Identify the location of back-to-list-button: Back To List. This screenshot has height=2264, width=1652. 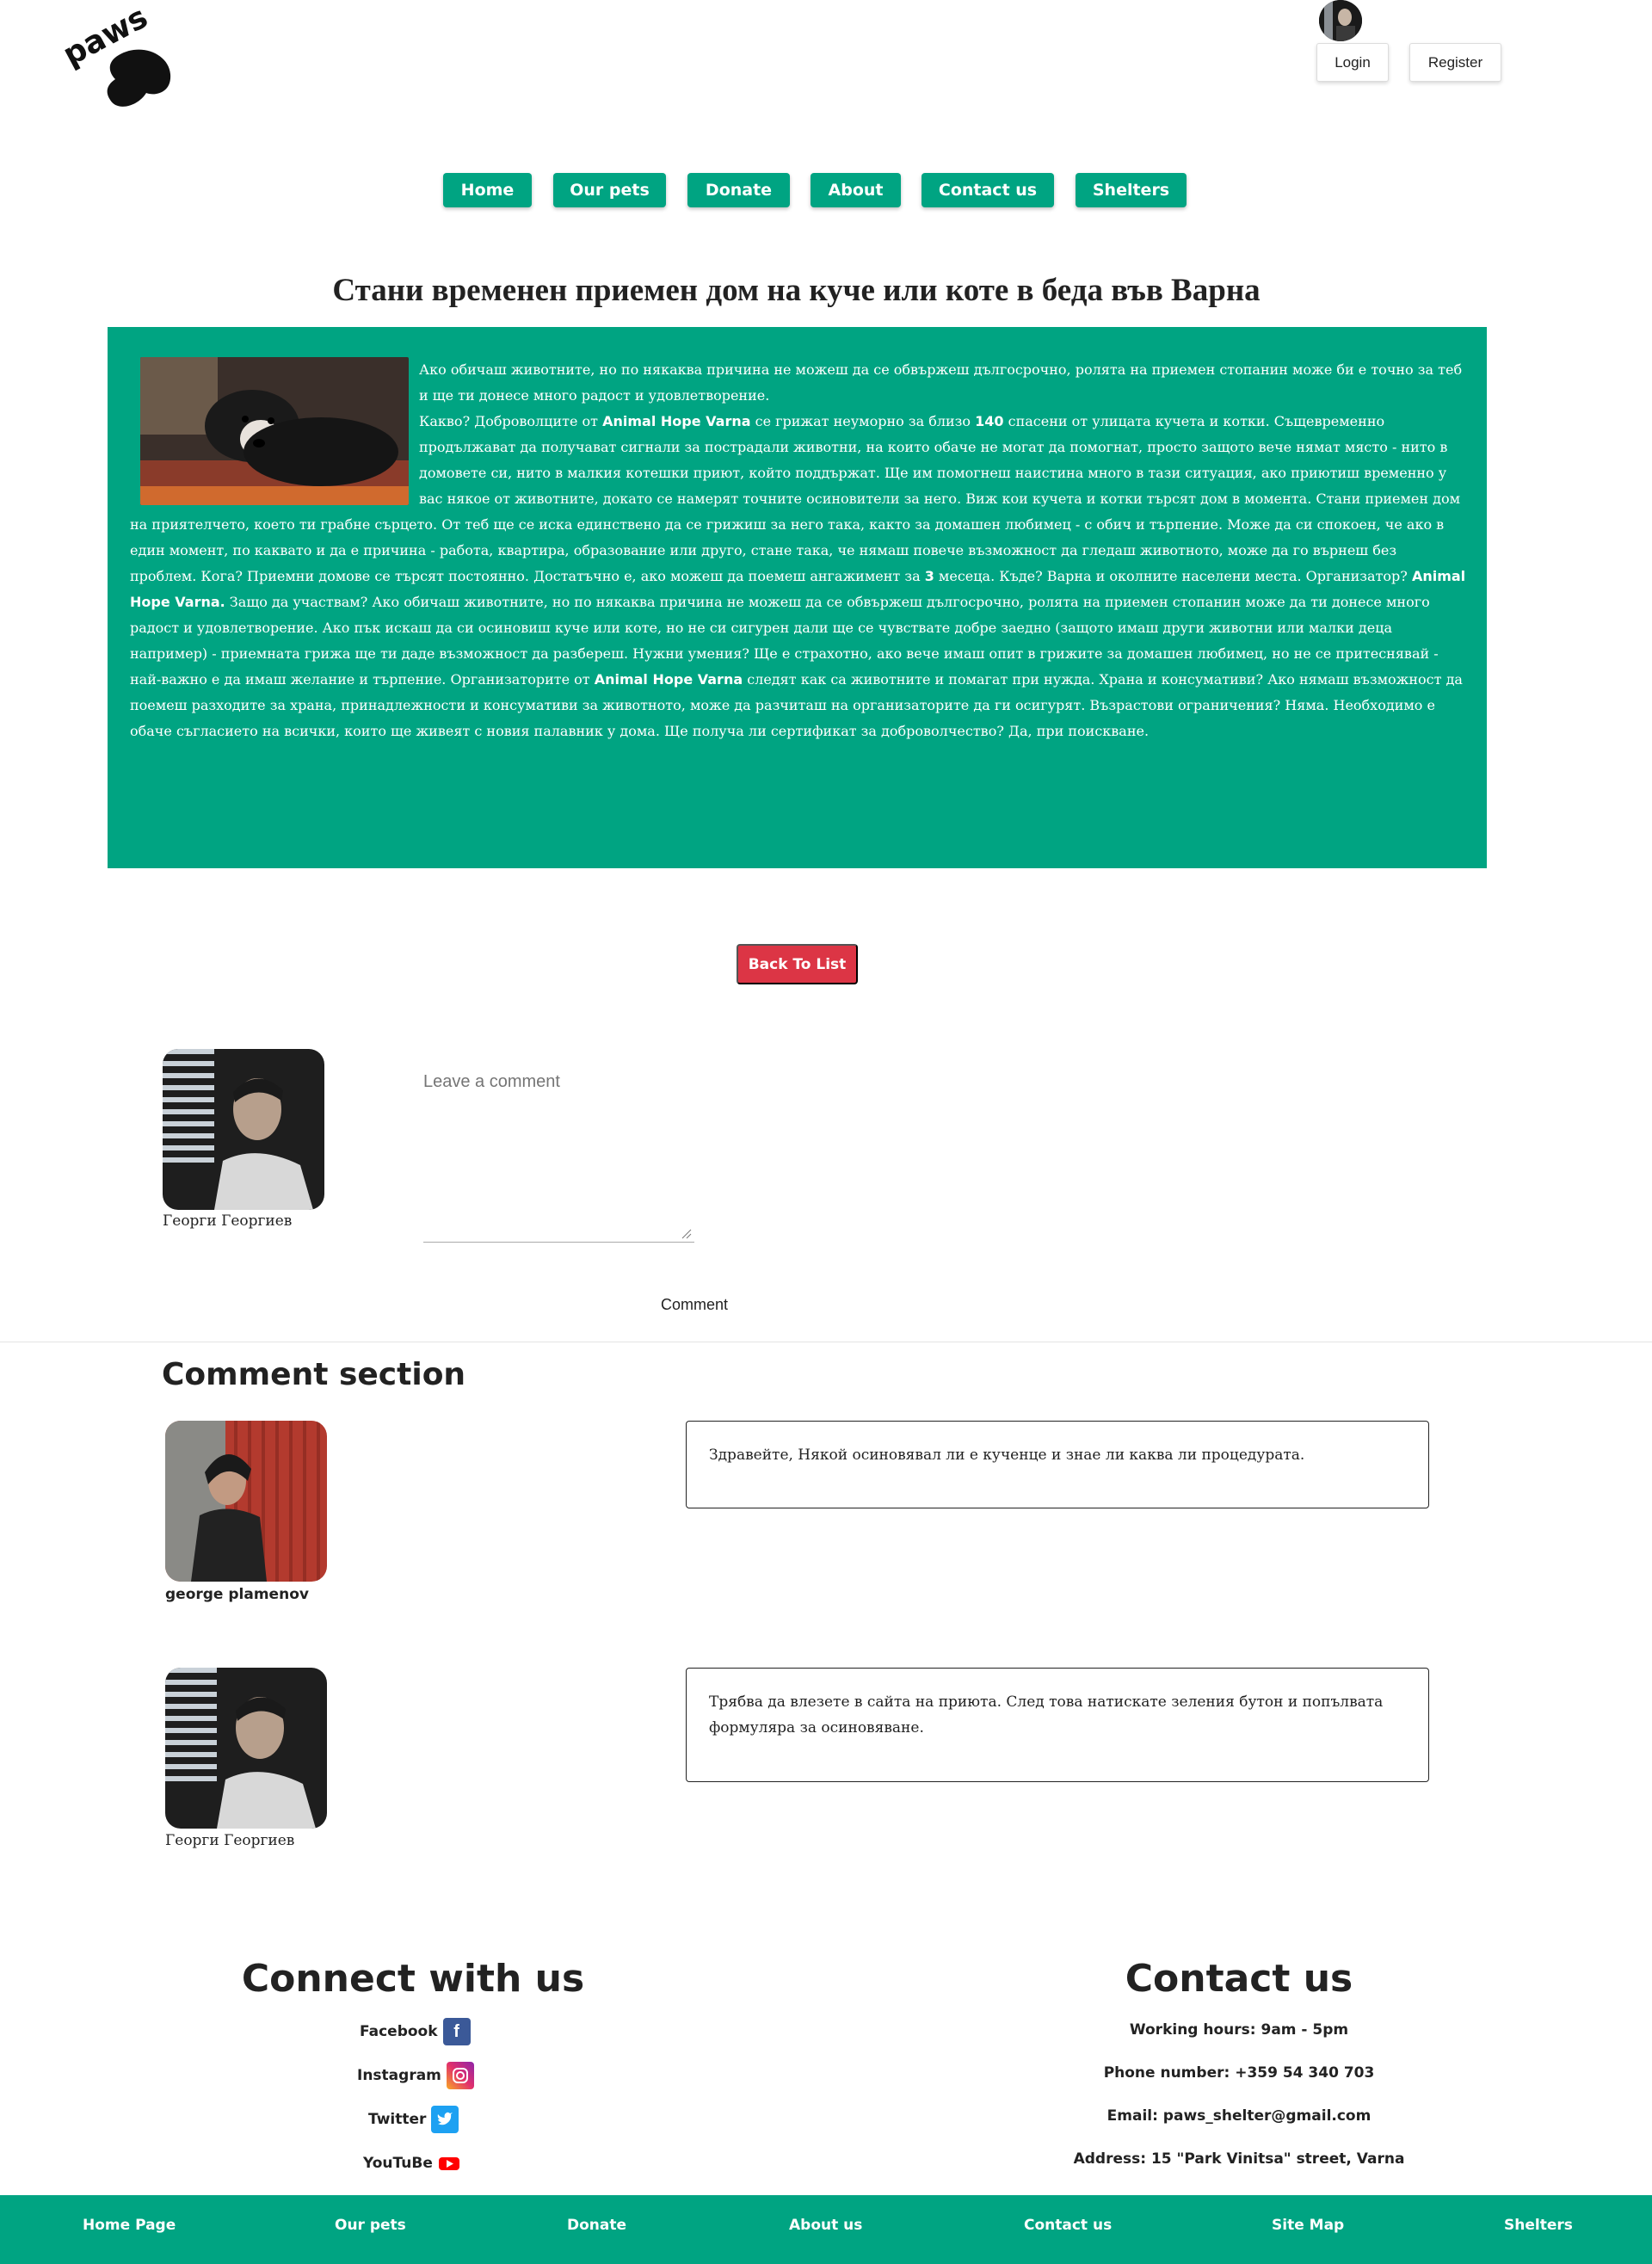
(797, 964).